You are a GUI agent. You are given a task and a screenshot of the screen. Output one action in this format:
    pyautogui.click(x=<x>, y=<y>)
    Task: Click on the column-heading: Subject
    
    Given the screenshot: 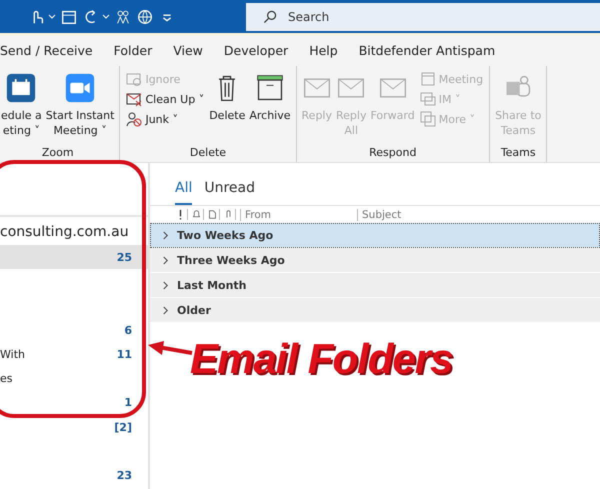 What is the action you would take?
    pyautogui.click(x=379, y=214)
    